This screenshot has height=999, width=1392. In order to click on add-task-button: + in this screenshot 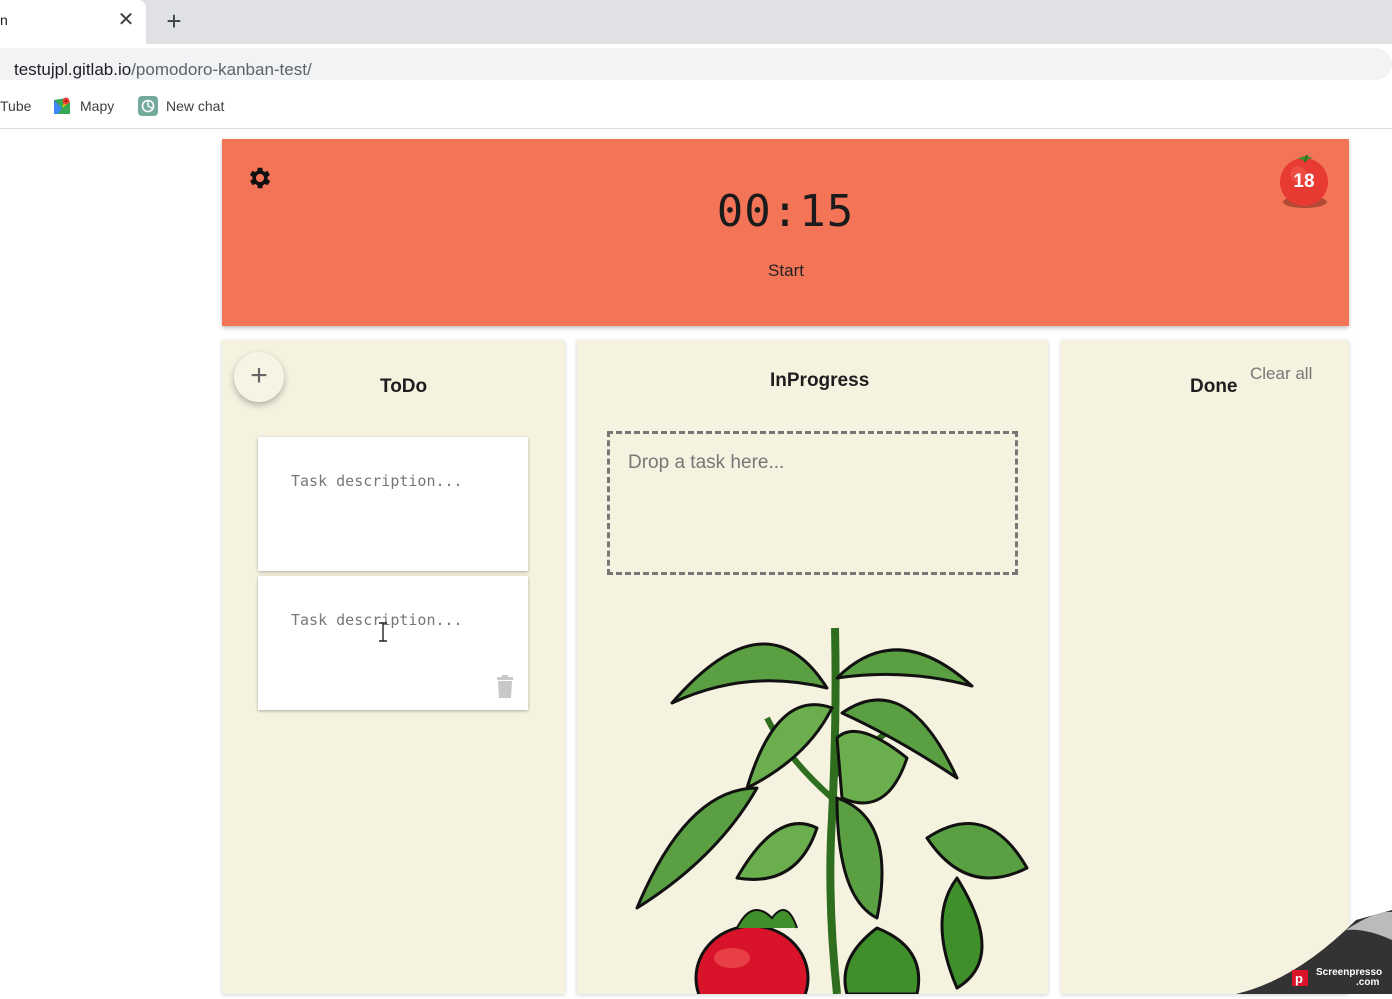, I will do `click(259, 377)`.